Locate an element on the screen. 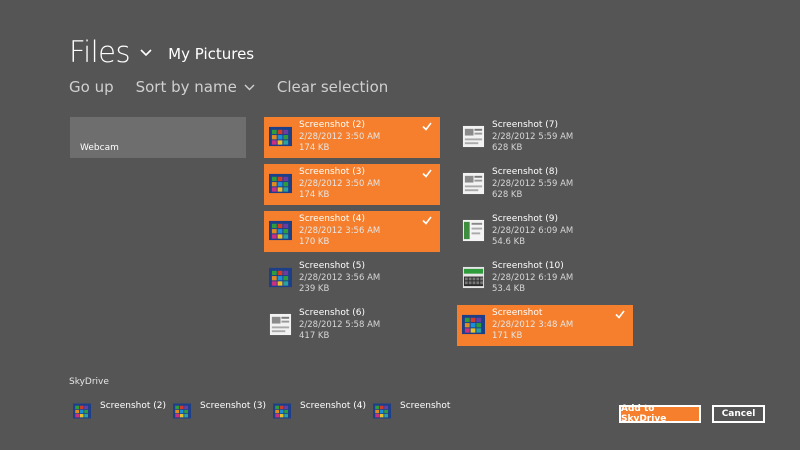 The height and width of the screenshot is (450, 800). file-size: 417 KB is located at coordinates (314, 336).